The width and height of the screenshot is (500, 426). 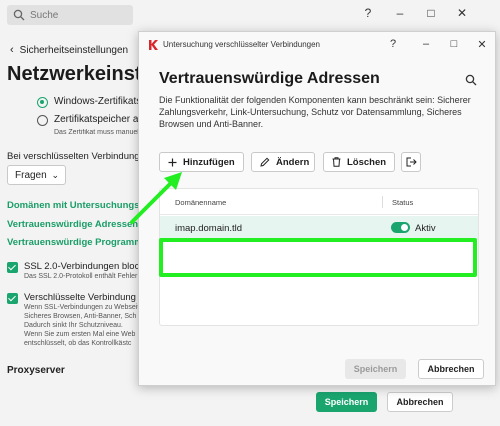 What do you see at coordinates (81, 307) in the screenshot?
I see `option-description: Wenn SSL-Verbindungen zu Webseiten` at bounding box center [81, 307].